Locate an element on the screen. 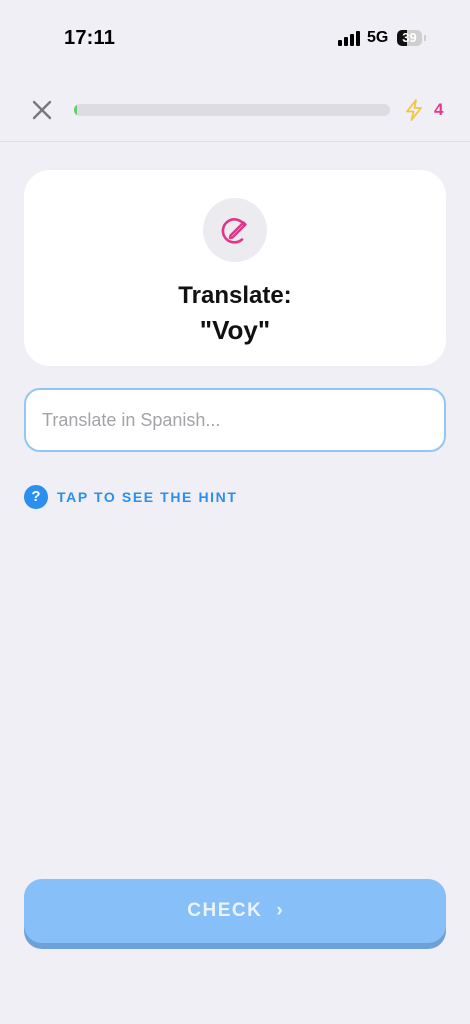  prompt-word: "Voy" is located at coordinates (235, 330).